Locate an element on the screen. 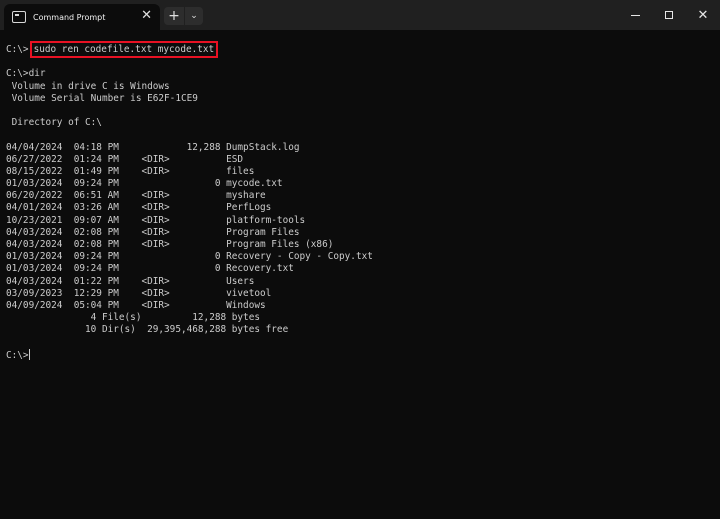 The height and width of the screenshot is (519, 720). dir-entry: 04/03/2024 02:08 PM <DIR> Program Files is located at coordinates (153, 232).